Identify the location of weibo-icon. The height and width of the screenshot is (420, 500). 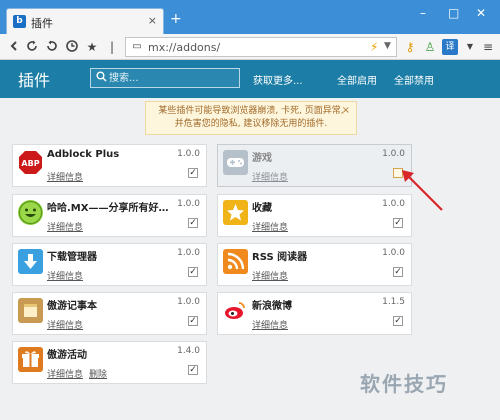
(235, 310).